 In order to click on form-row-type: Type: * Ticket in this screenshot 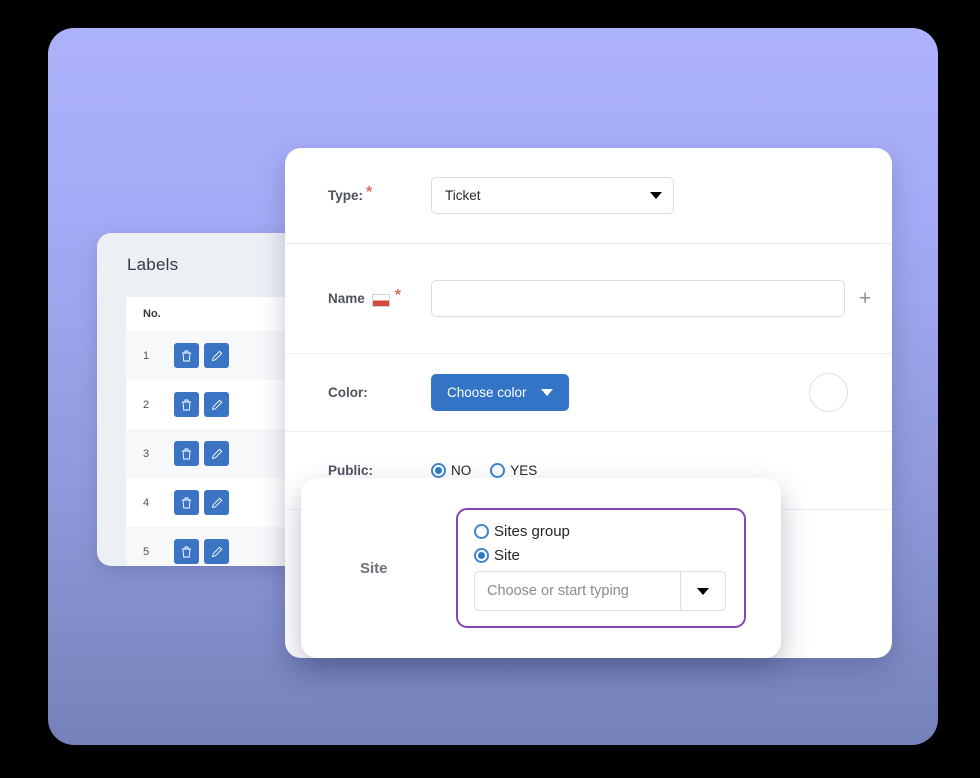, I will do `click(588, 196)`.